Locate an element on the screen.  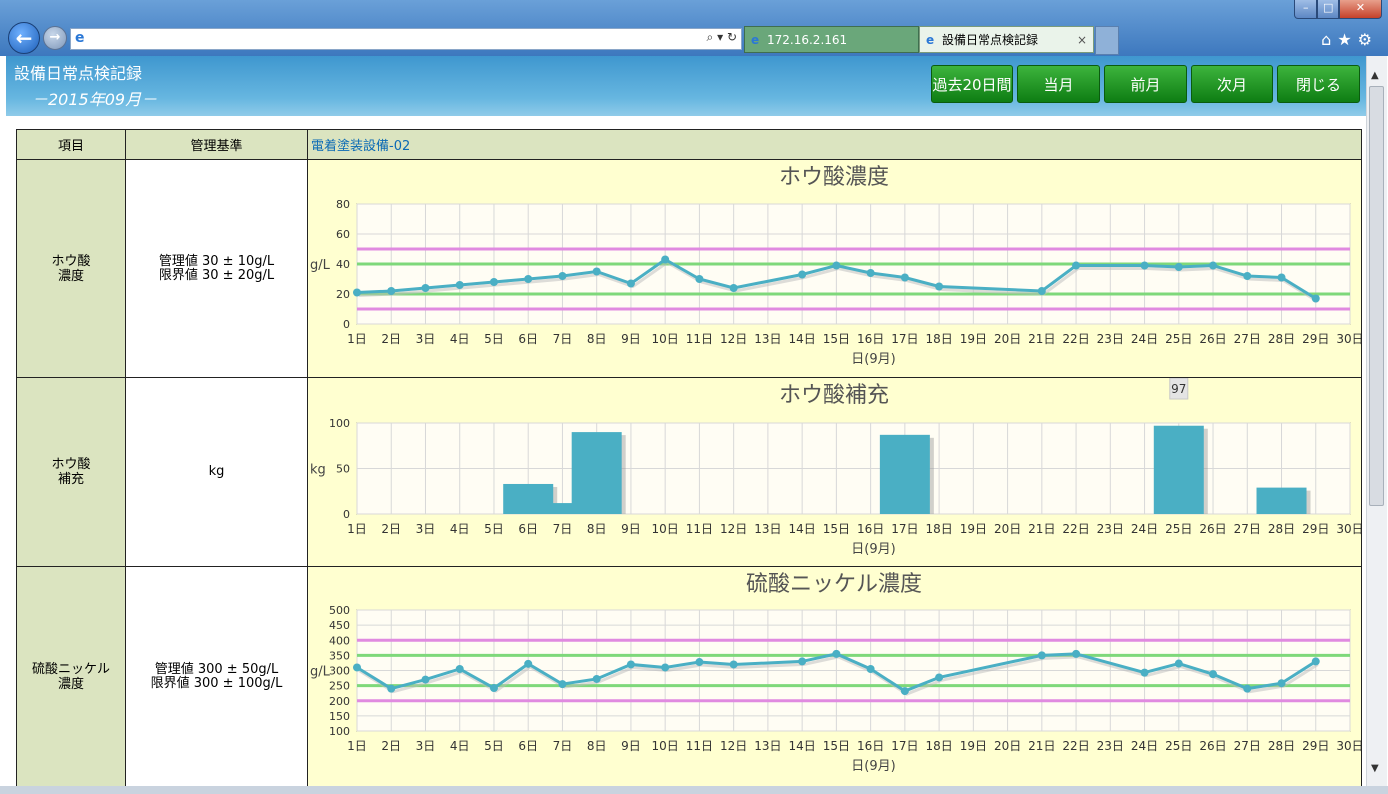
x-tick-label: 29日 is located at coordinates (1315, 746).